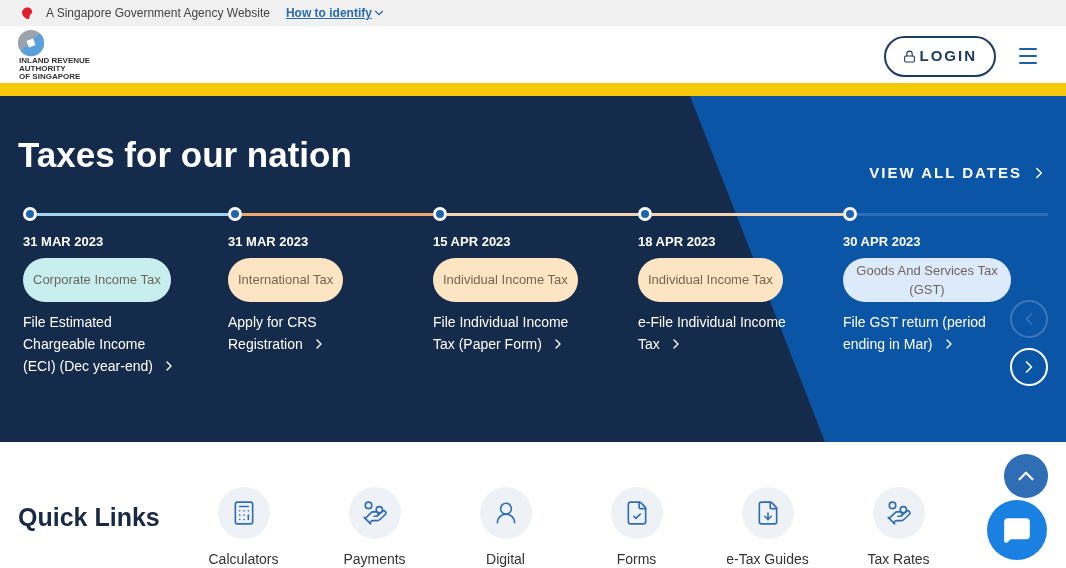  What do you see at coordinates (882, 242) in the screenshot?
I see `date-label: 30 APR 2023` at bounding box center [882, 242].